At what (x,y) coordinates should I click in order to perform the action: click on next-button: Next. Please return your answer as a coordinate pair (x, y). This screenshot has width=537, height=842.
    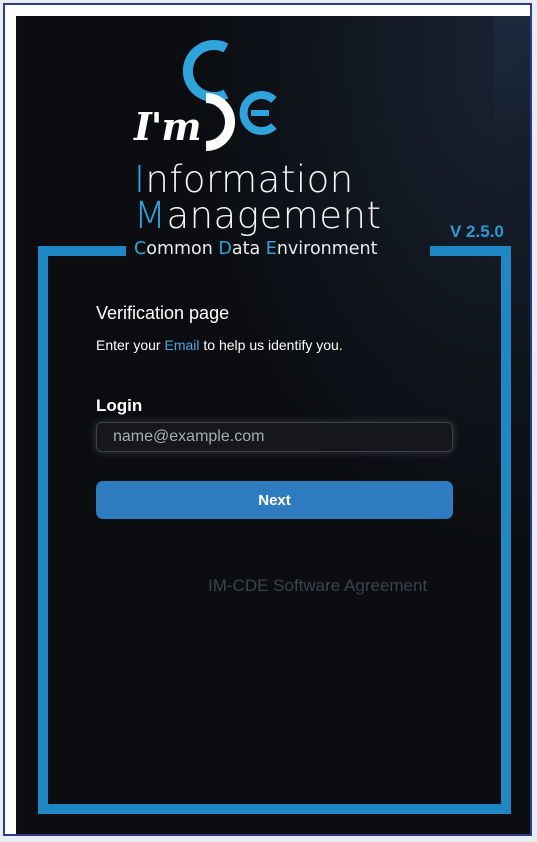
    Looking at the image, I should click on (274, 500).